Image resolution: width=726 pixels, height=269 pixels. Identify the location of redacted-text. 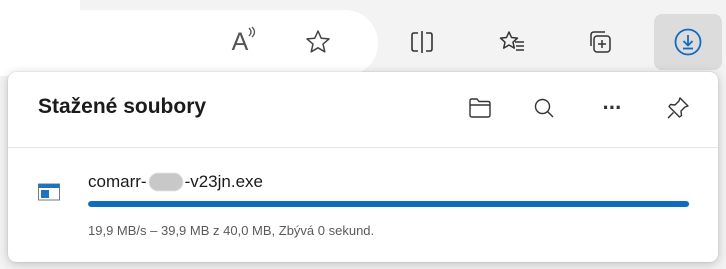
(165, 182).